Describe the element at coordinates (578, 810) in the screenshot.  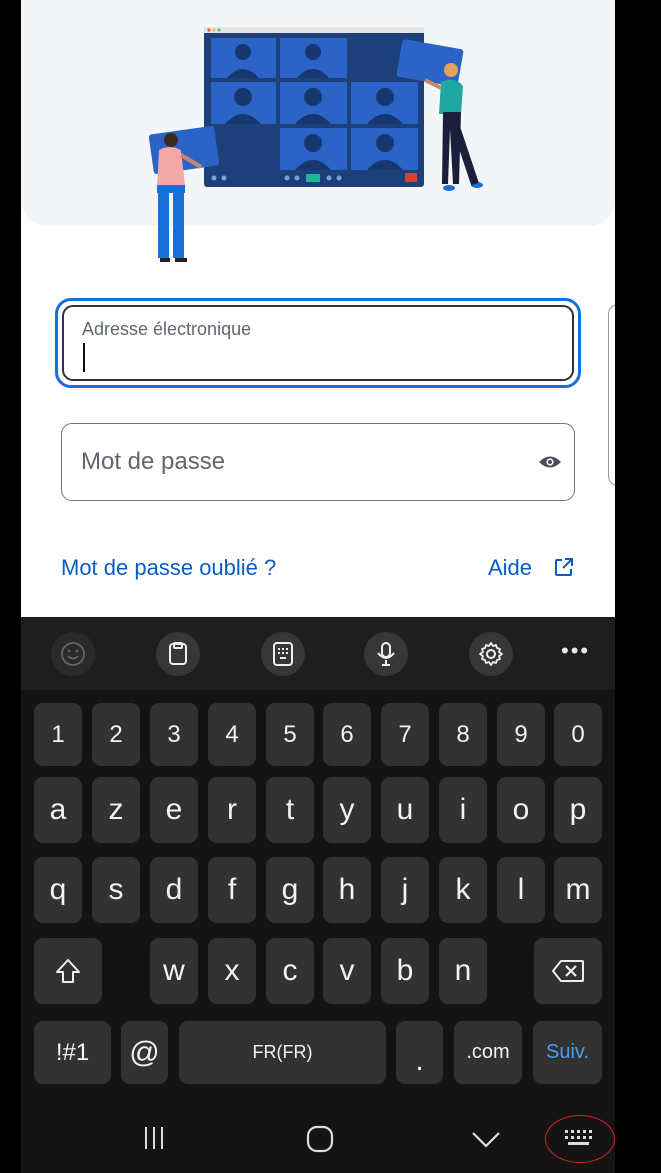
I see `key-p: p` at that location.